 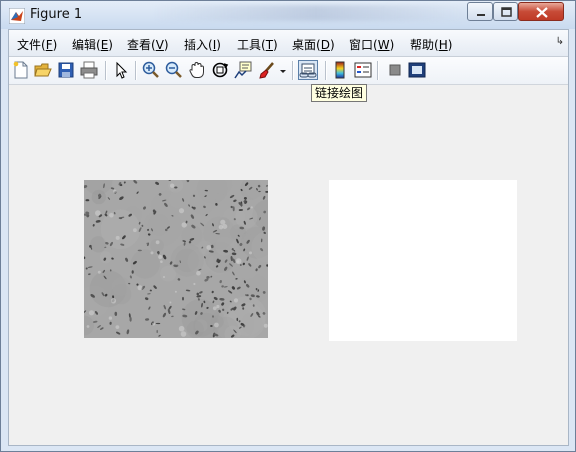 What do you see at coordinates (37, 44) in the screenshot?
I see `menu-file: 文件(F)` at bounding box center [37, 44].